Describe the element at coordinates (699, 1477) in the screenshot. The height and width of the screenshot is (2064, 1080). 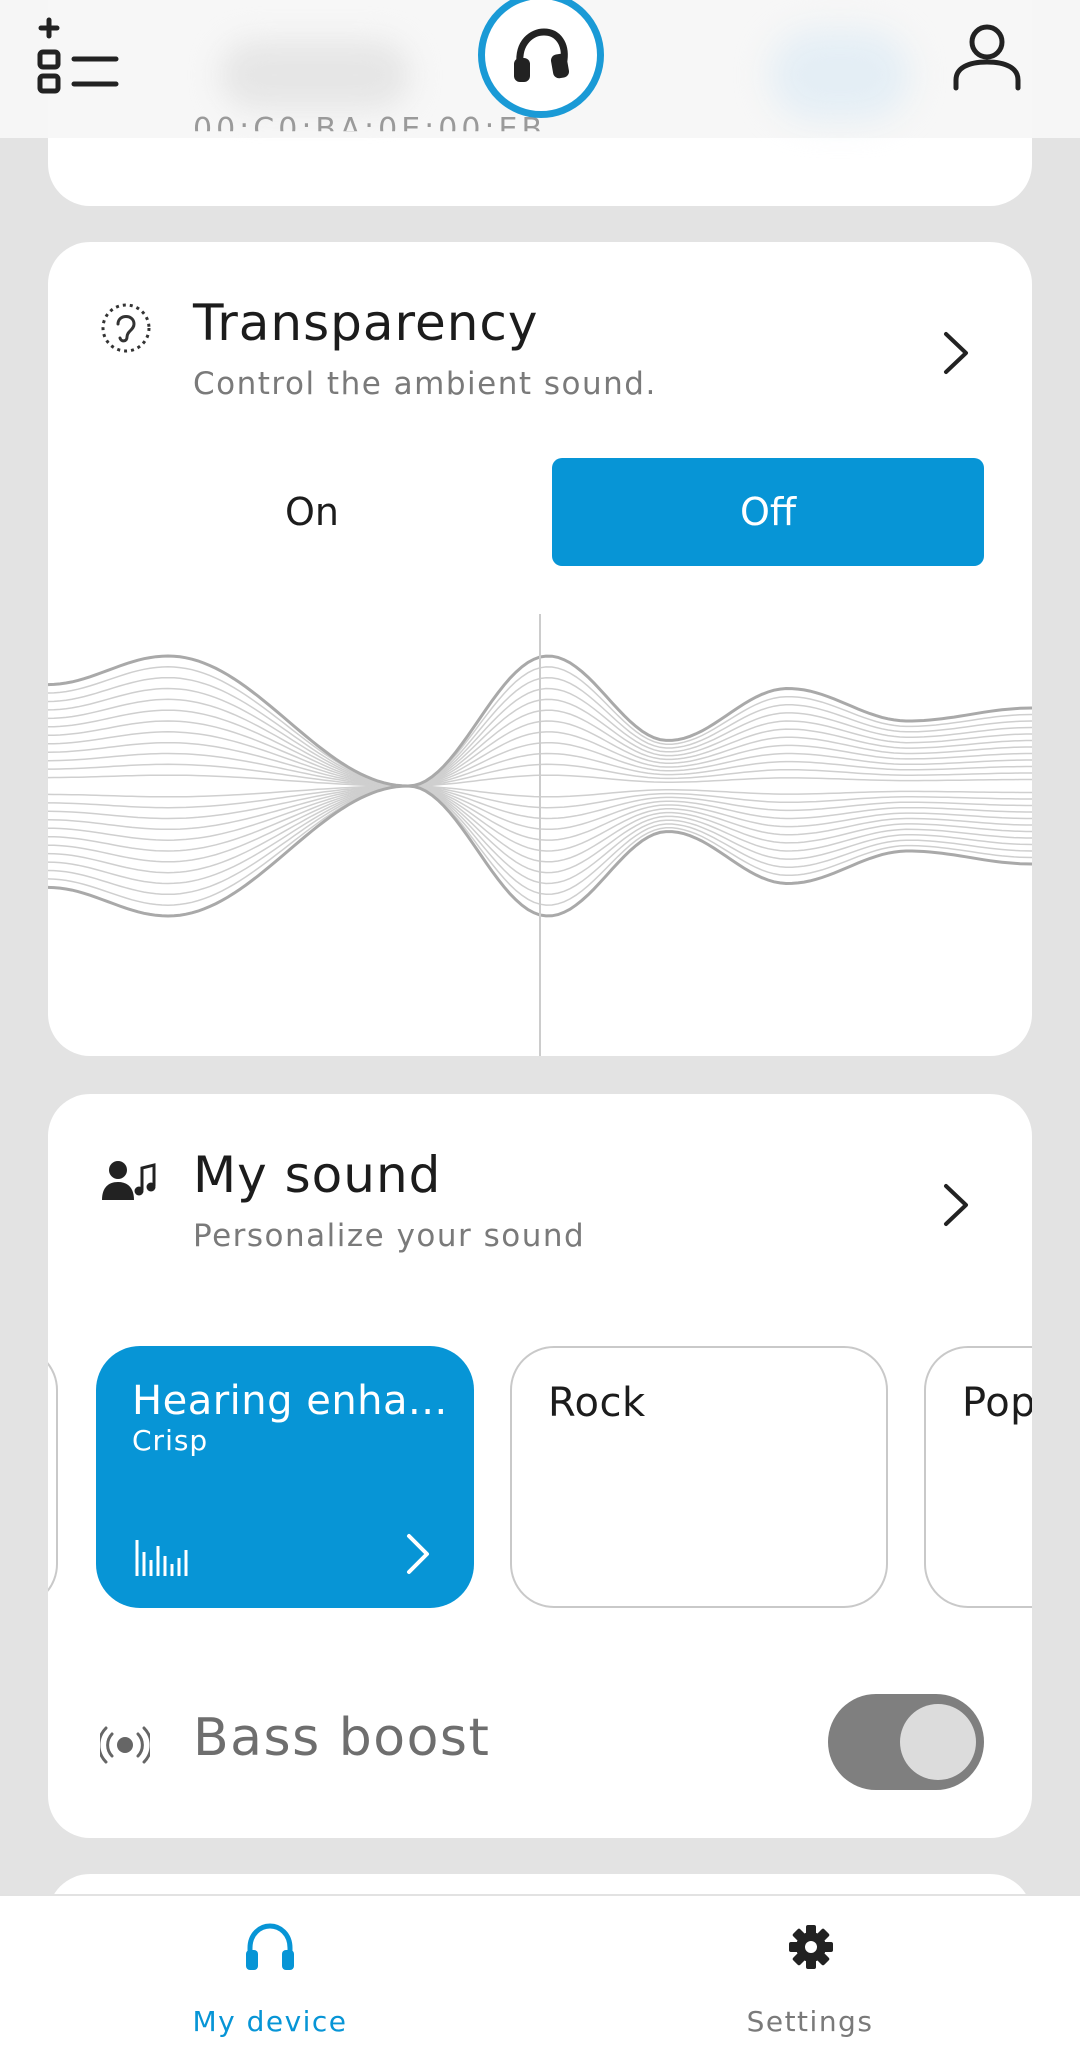
I see `preset-card-rock: Rock` at that location.